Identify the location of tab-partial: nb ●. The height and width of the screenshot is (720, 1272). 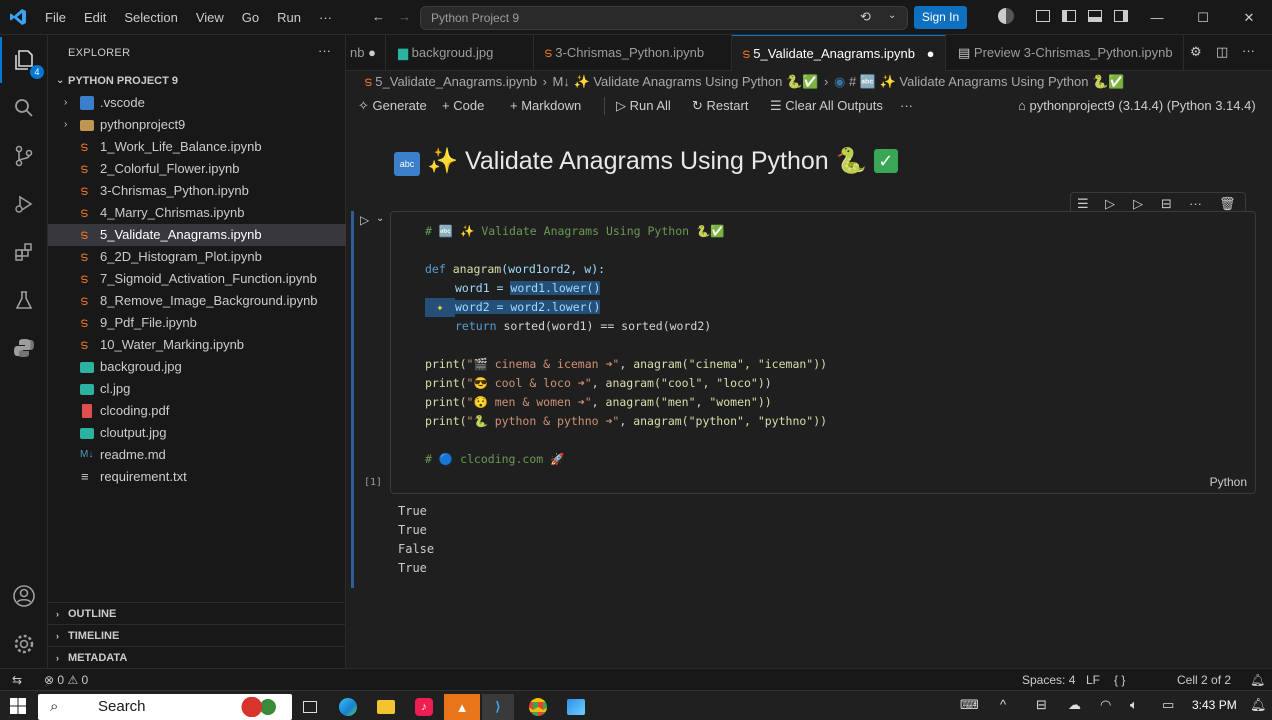
(366, 53).